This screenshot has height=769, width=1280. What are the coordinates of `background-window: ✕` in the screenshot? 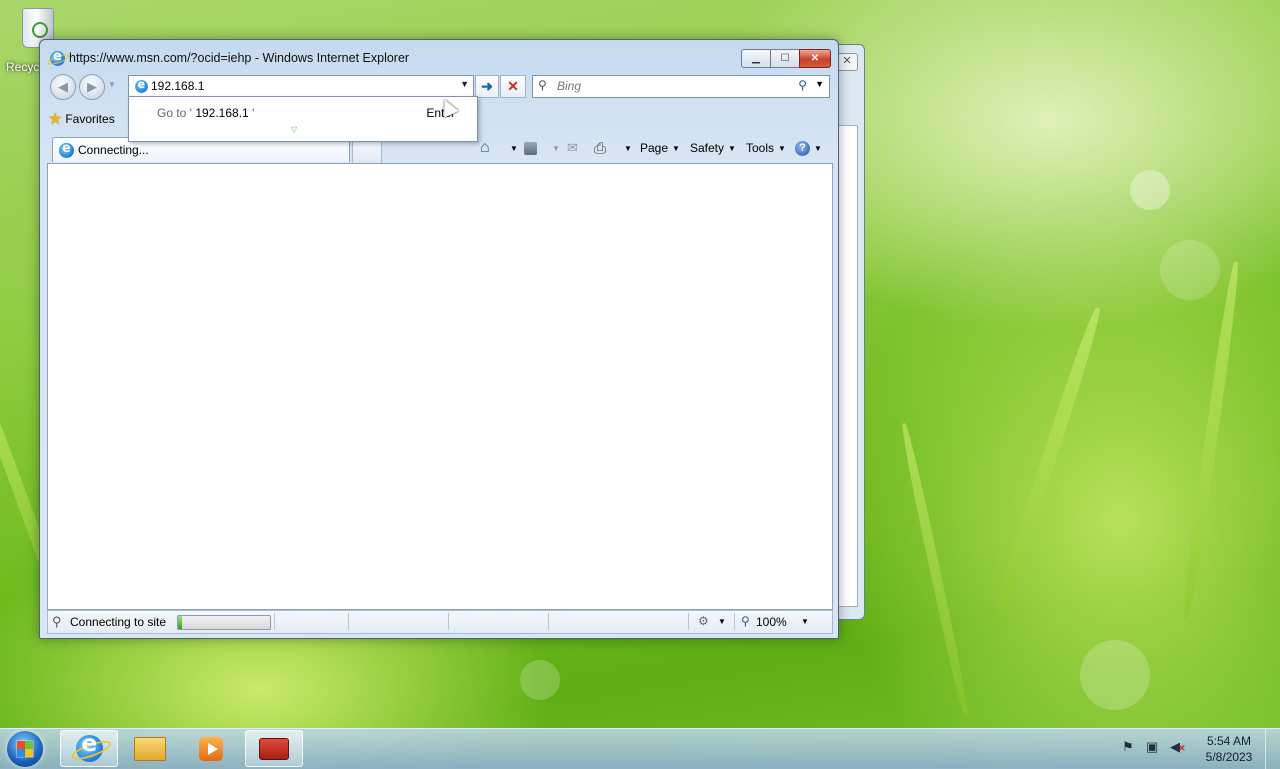 It's located at (850, 332).